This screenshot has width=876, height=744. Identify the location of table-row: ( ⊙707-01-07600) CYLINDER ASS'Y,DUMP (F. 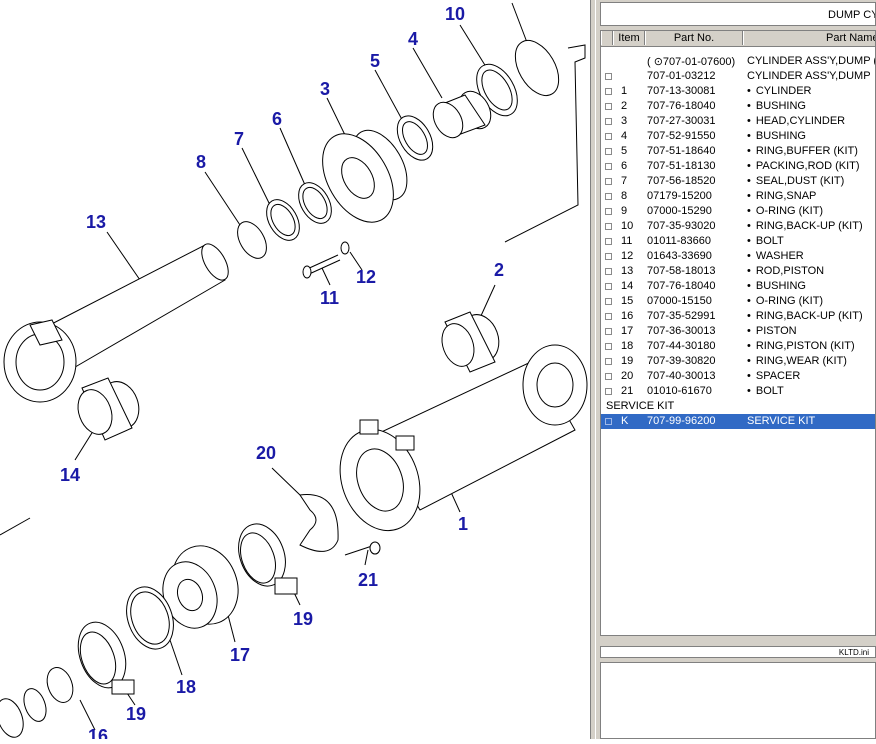
(738, 61).